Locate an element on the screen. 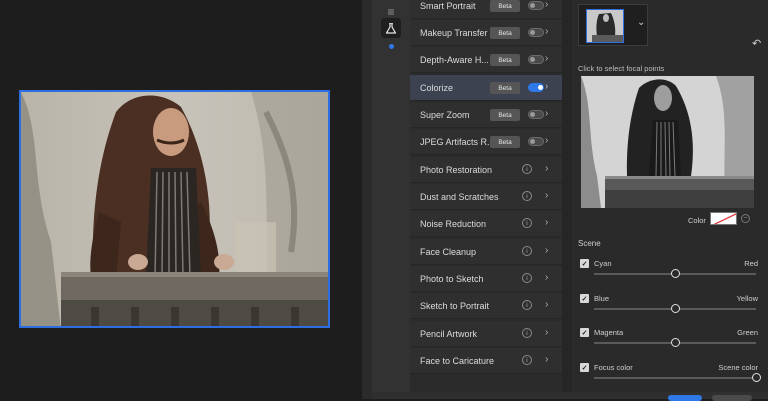  chevron-down-icon: ⌄ is located at coordinates (641, 22).